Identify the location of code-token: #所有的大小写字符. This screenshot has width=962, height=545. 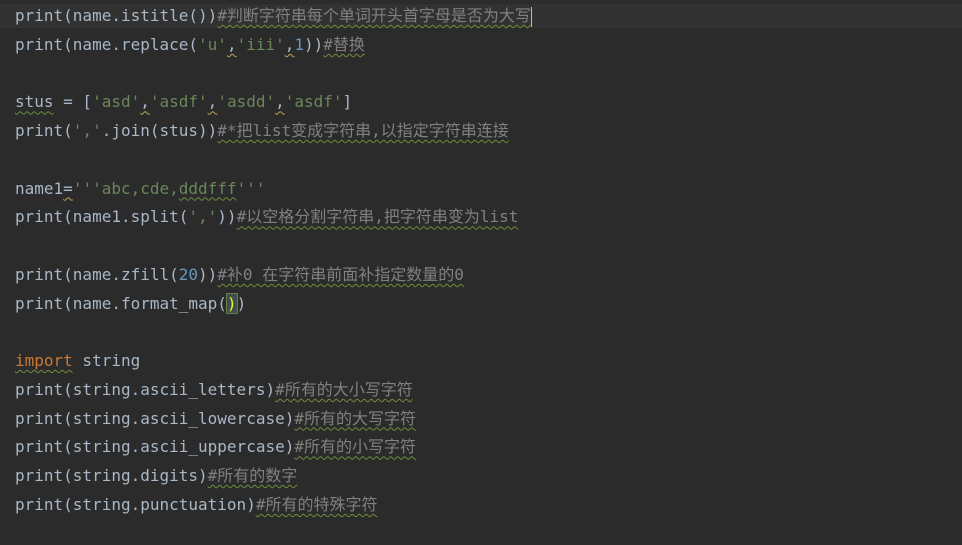
(344, 389).